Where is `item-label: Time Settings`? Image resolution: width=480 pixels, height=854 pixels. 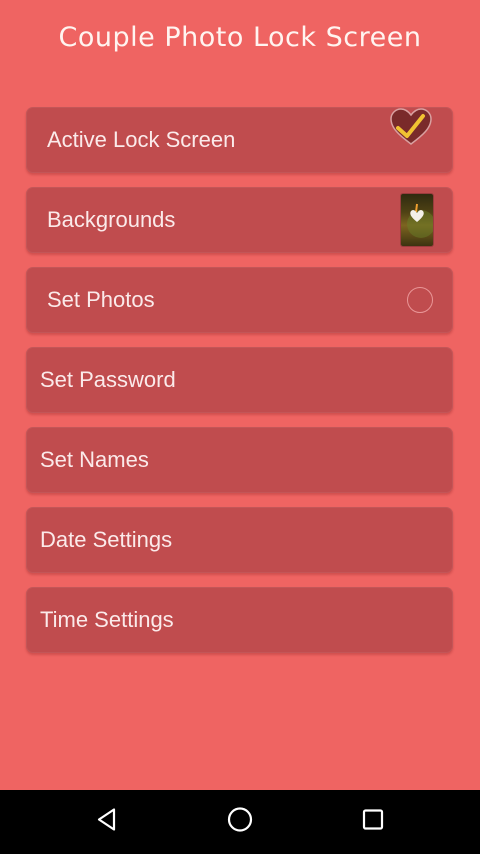 item-label: Time Settings is located at coordinates (107, 619).